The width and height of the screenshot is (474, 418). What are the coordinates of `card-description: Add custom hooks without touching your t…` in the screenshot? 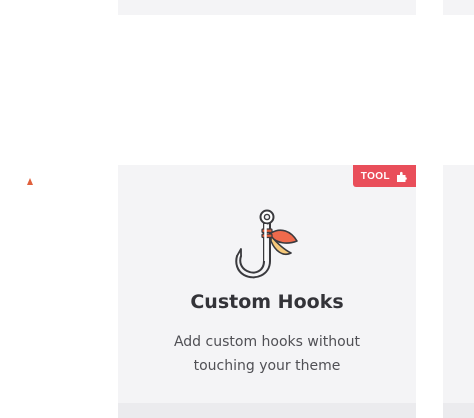 It's located at (267, 354).